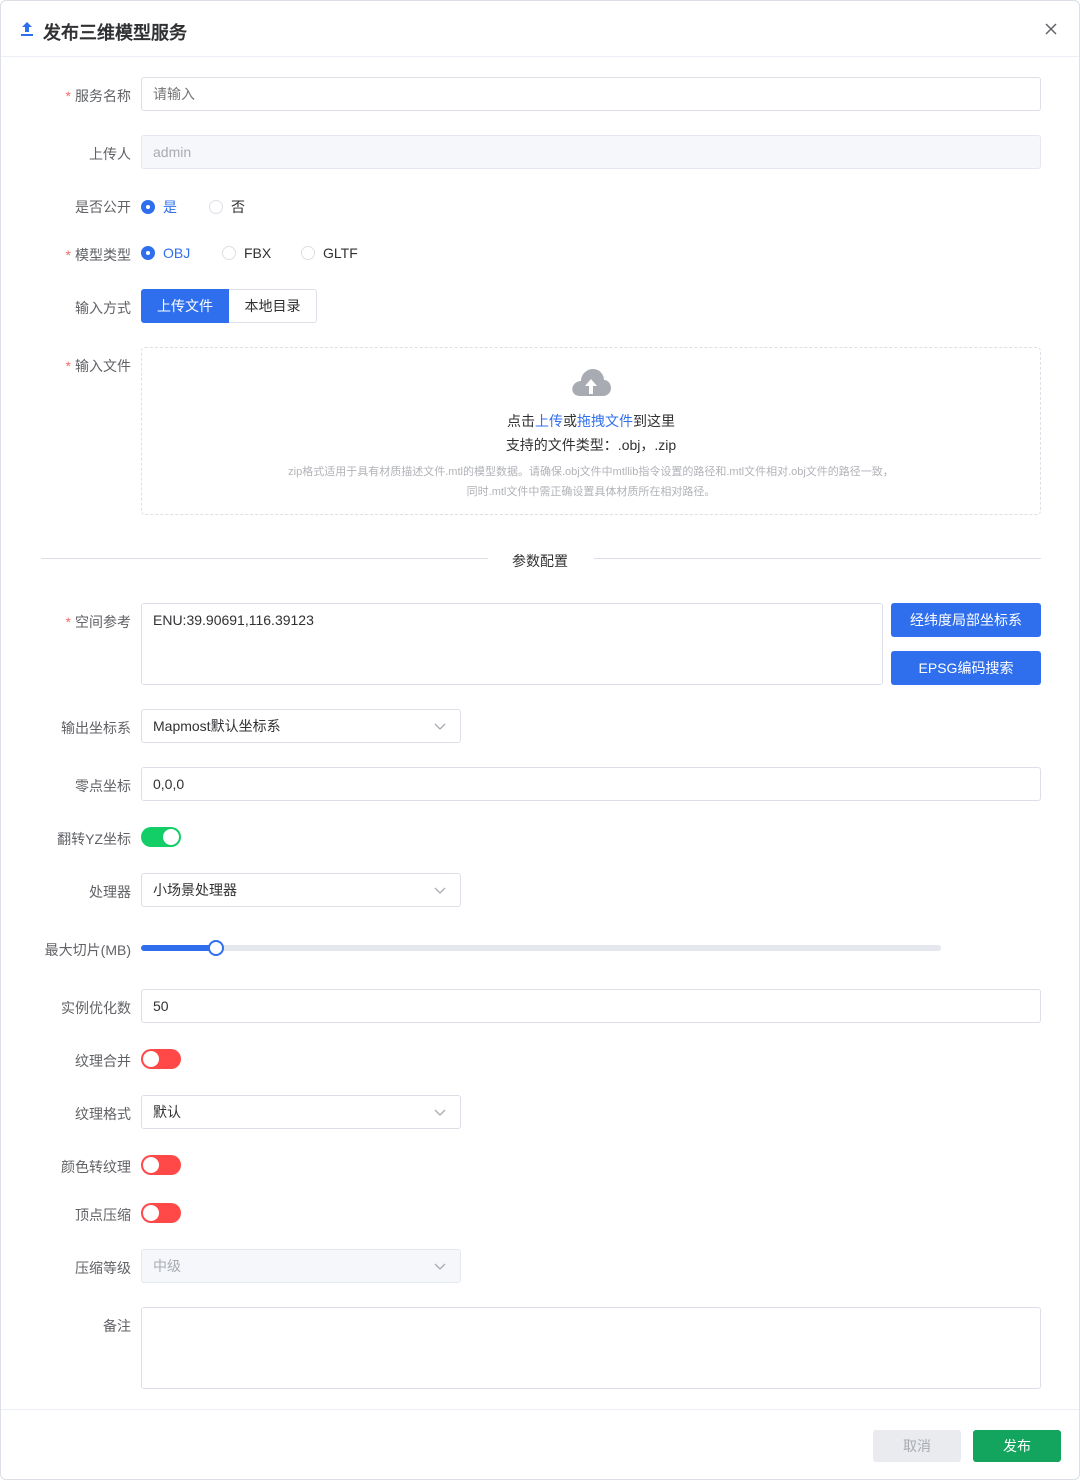 This screenshot has width=1080, height=1481. I want to click on uploader-field: admin, so click(591, 152).